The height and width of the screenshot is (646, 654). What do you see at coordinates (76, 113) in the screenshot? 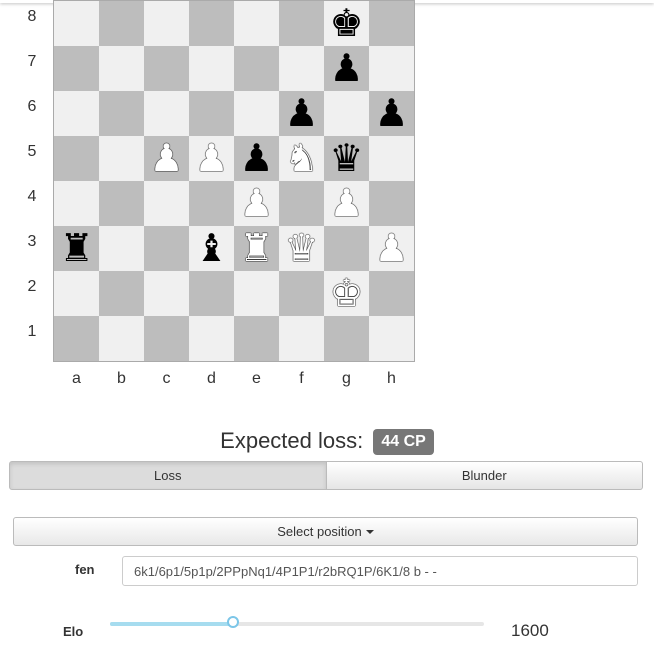
I see `square-a6` at bounding box center [76, 113].